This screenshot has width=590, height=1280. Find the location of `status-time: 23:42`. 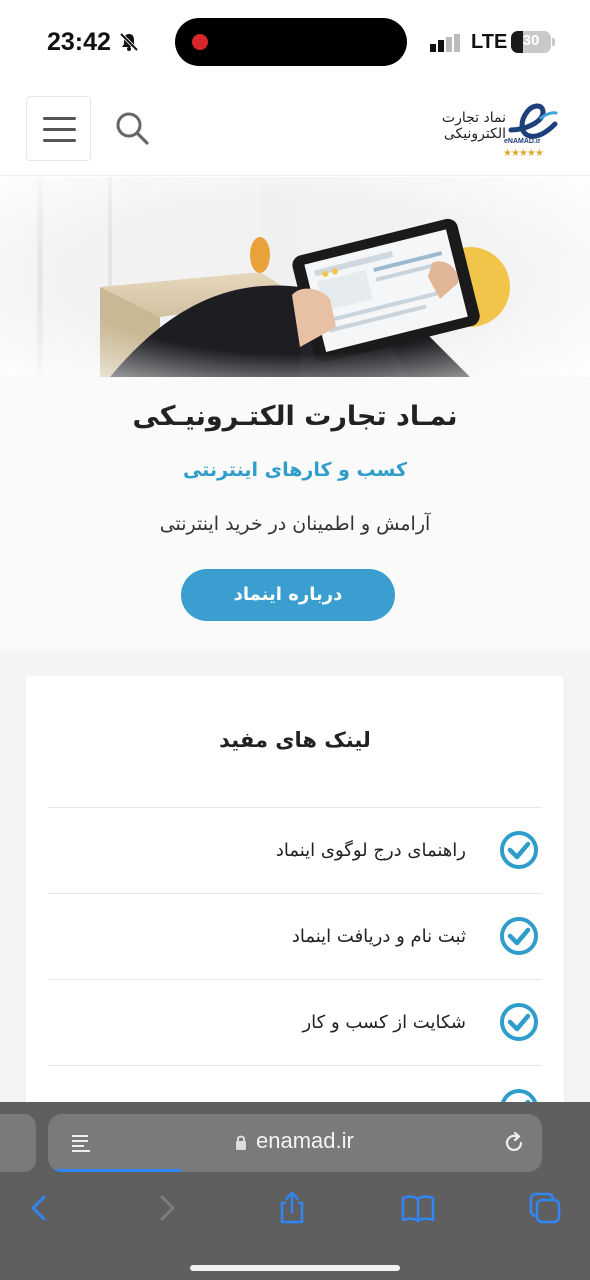

status-time: 23:42 is located at coordinates (79, 42).